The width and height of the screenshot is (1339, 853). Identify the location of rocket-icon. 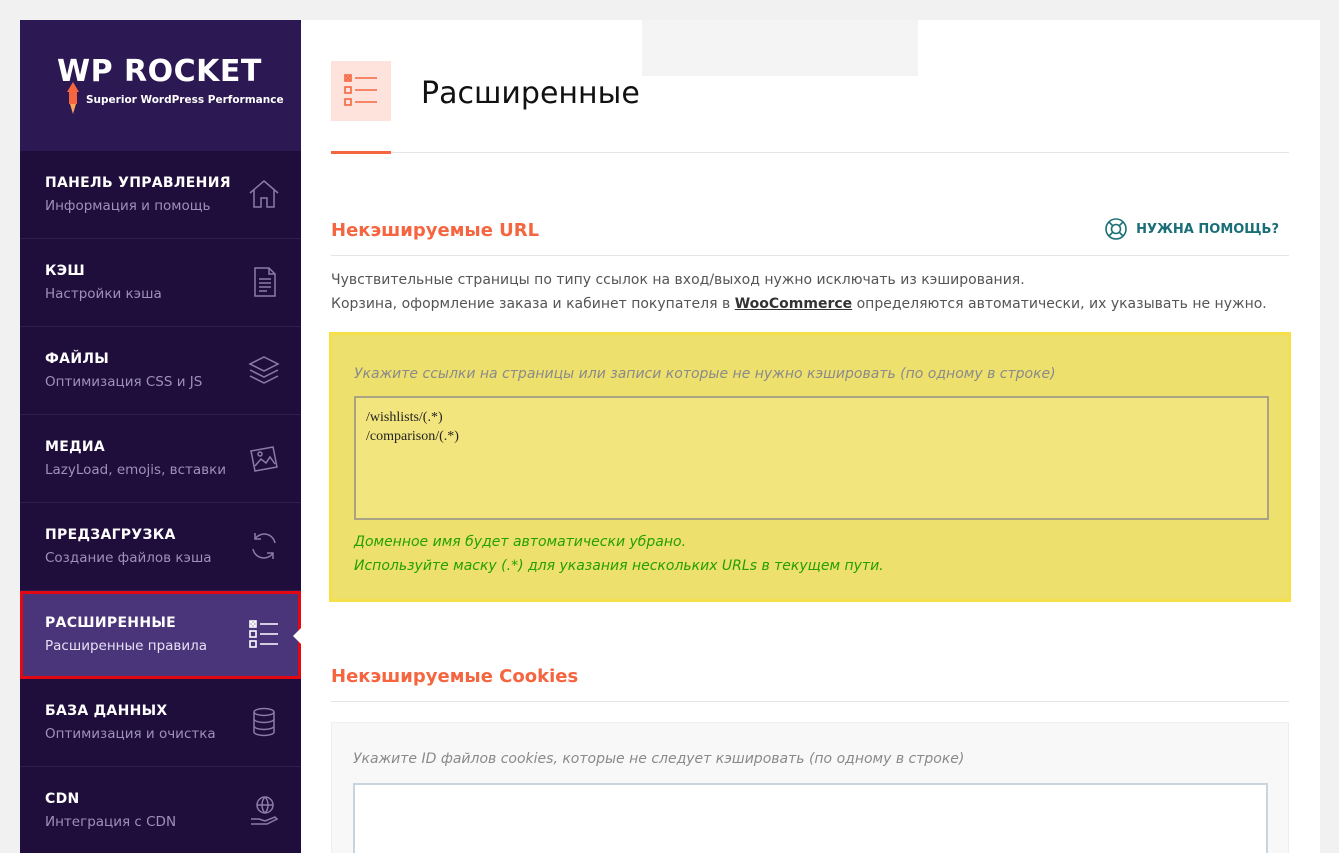
(73, 98).